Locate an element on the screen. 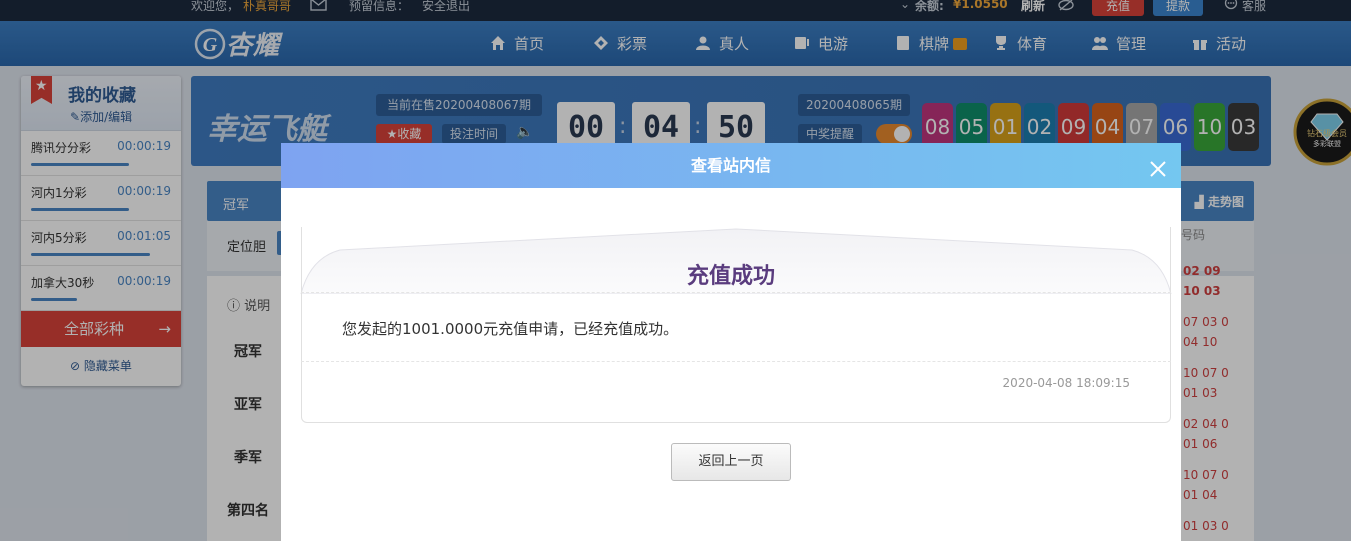 The width and height of the screenshot is (1351, 541). modal-header: 查看站内信 is located at coordinates (731, 165).